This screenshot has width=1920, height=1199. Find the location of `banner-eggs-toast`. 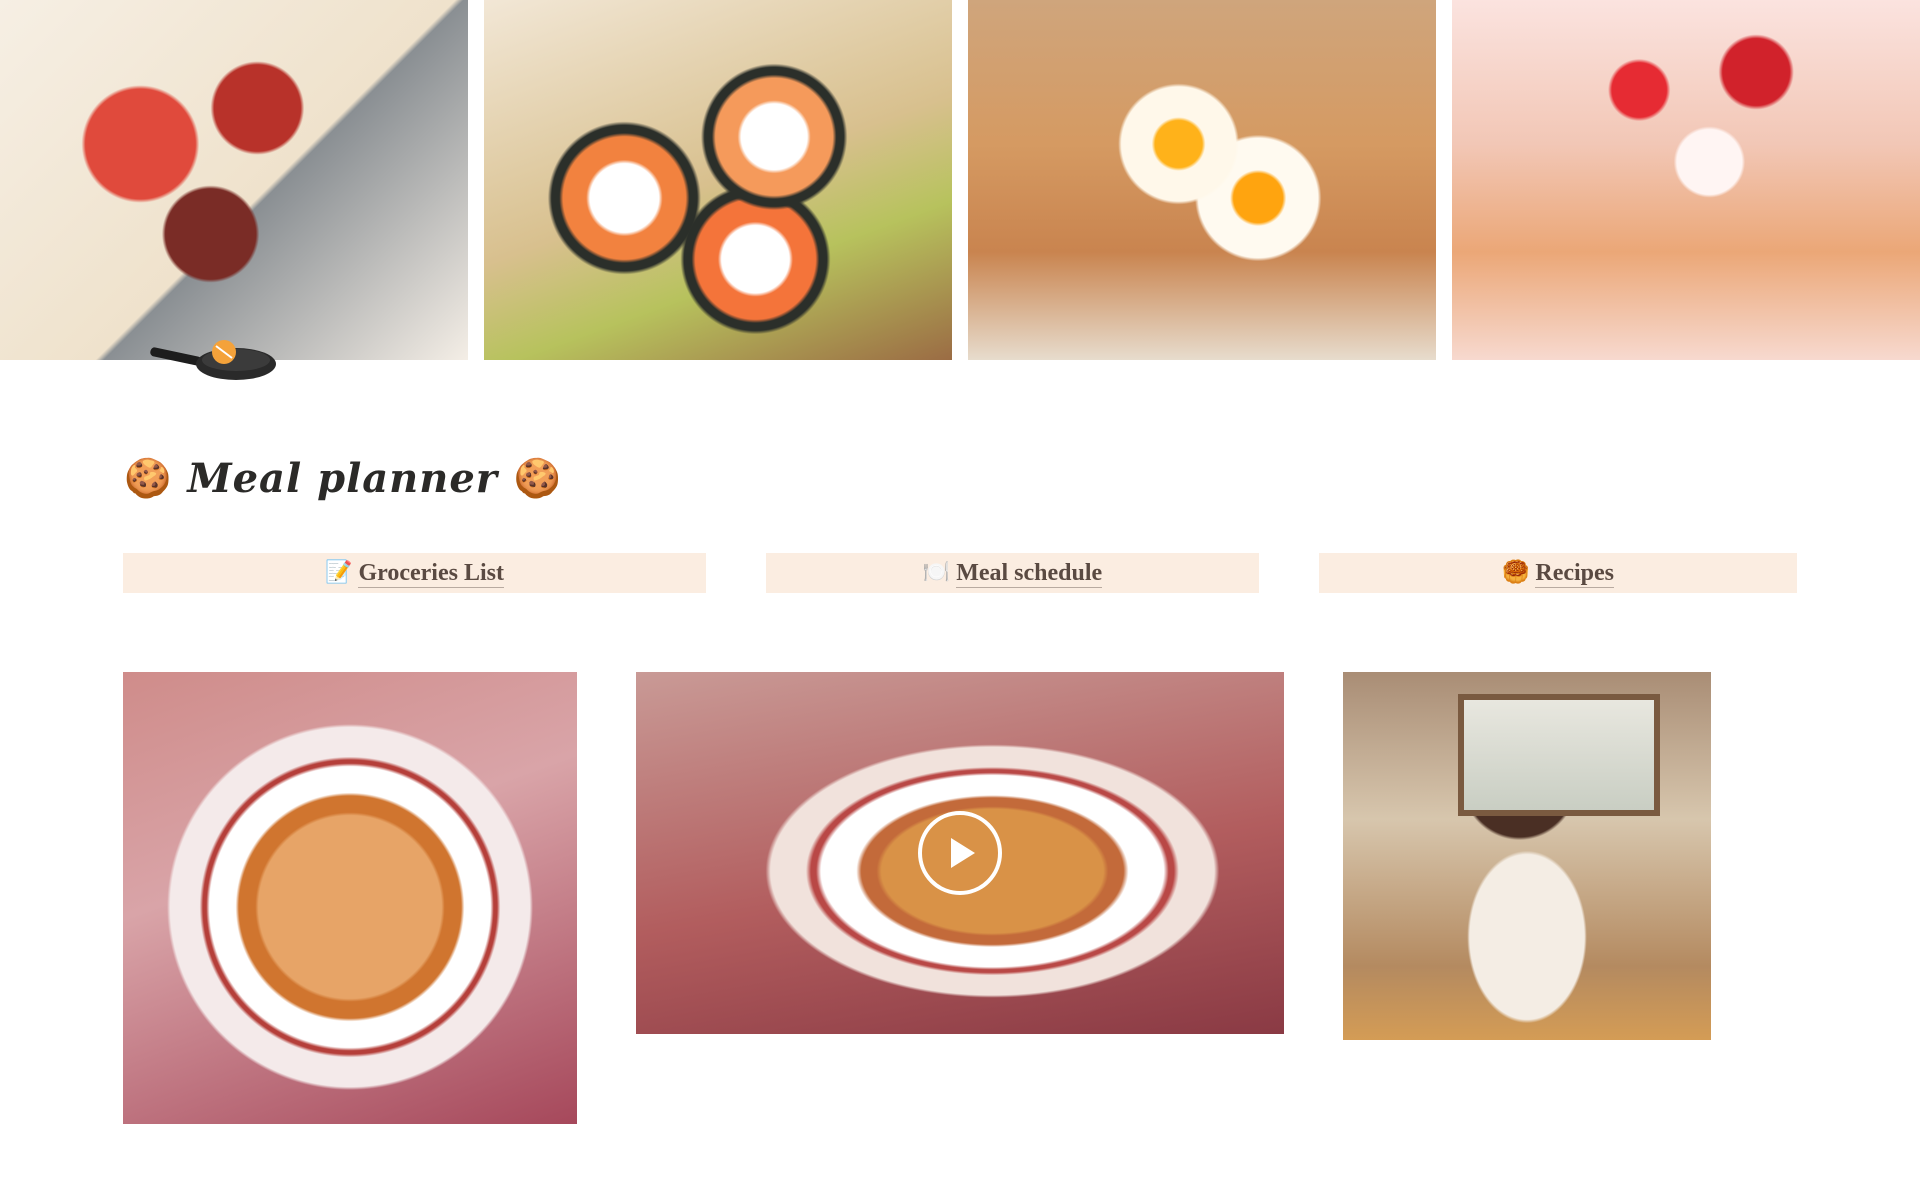

banner-eggs-toast is located at coordinates (1202, 180).